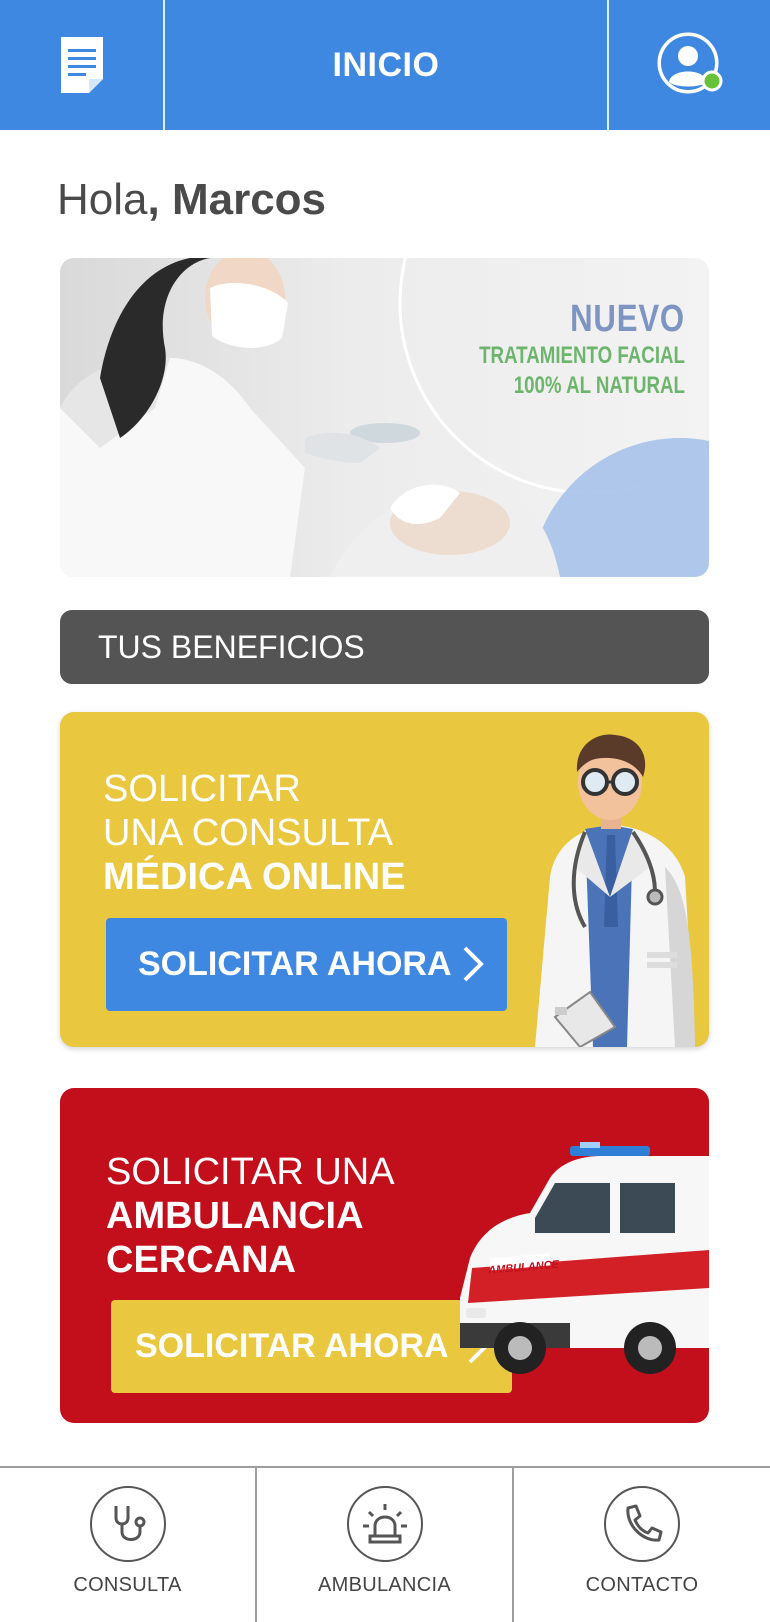 Image resolution: width=770 pixels, height=1622 pixels. I want to click on nav-label-ambulancia: AMBULANCIA, so click(384, 1585).